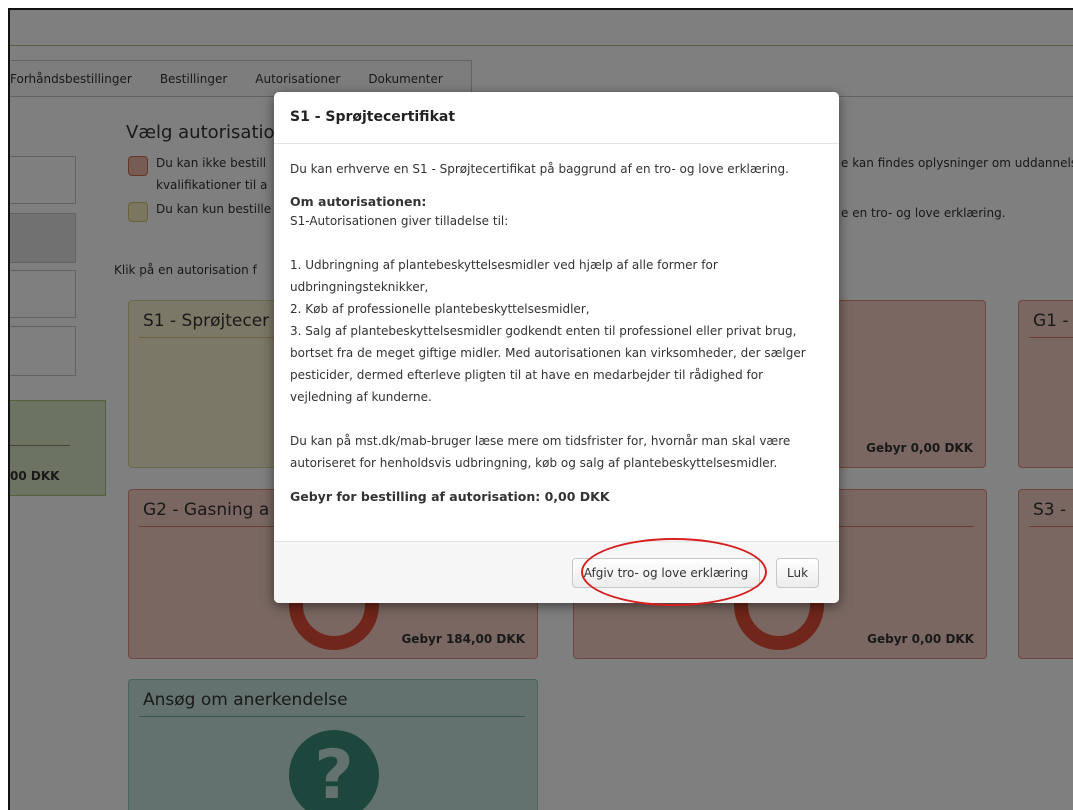 The image size is (1073, 810). What do you see at coordinates (556, 572) in the screenshot?
I see `dialog-footer: Afgiv tro- og love erklæring Luk` at bounding box center [556, 572].